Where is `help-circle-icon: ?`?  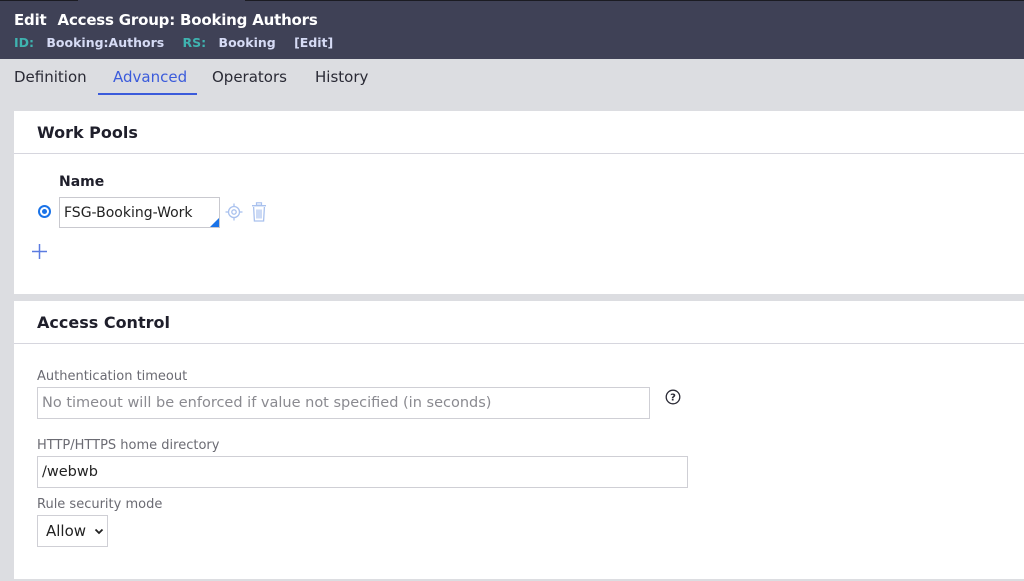 help-circle-icon: ? is located at coordinates (673, 397).